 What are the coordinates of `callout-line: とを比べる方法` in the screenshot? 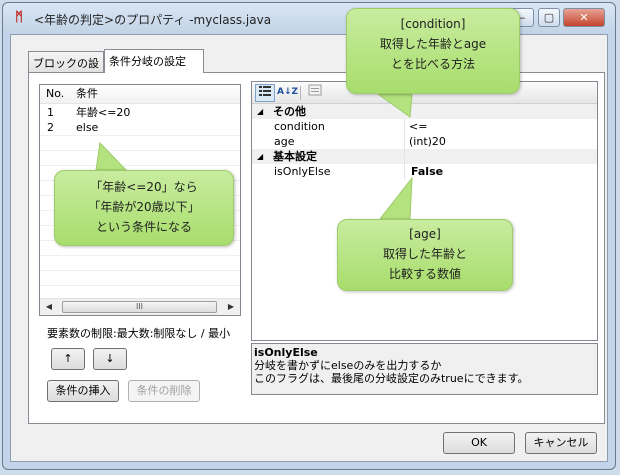 It's located at (432, 64).